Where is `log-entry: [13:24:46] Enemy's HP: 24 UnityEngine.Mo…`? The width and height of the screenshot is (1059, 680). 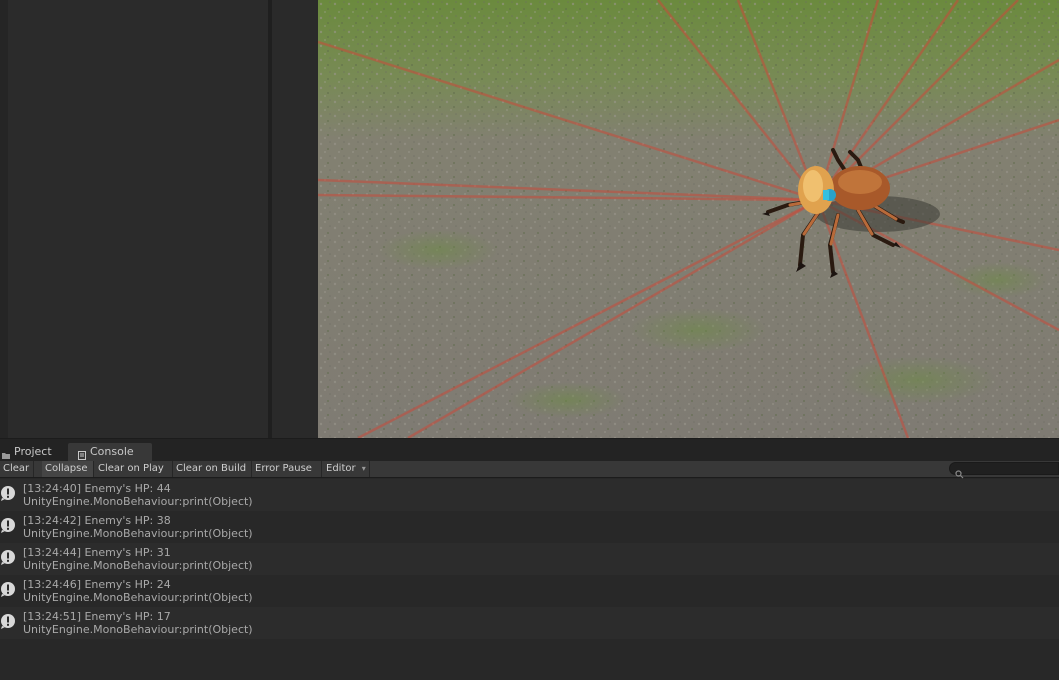 log-entry: [13:24:46] Enemy's HP: 24 UnityEngine.Mo… is located at coordinates (529, 591).